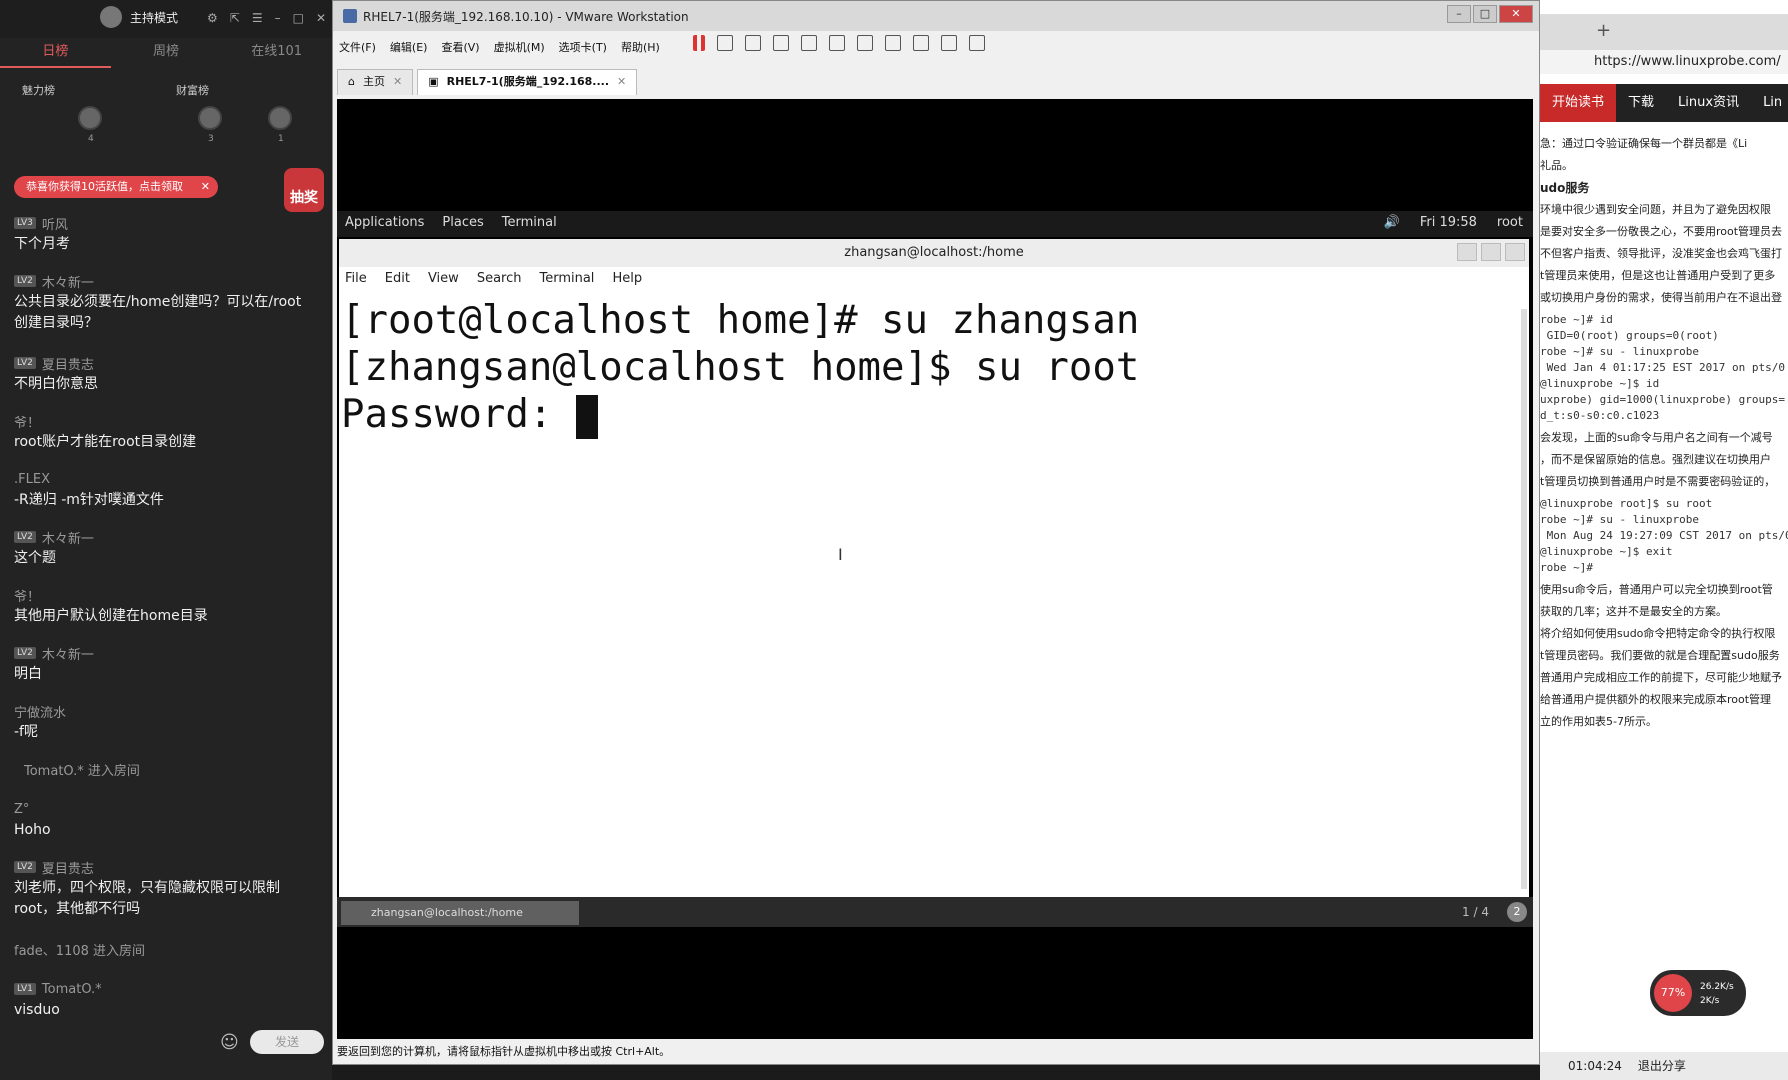  Describe the element at coordinates (1510, 222) in the screenshot. I see `user-menu: root` at that location.